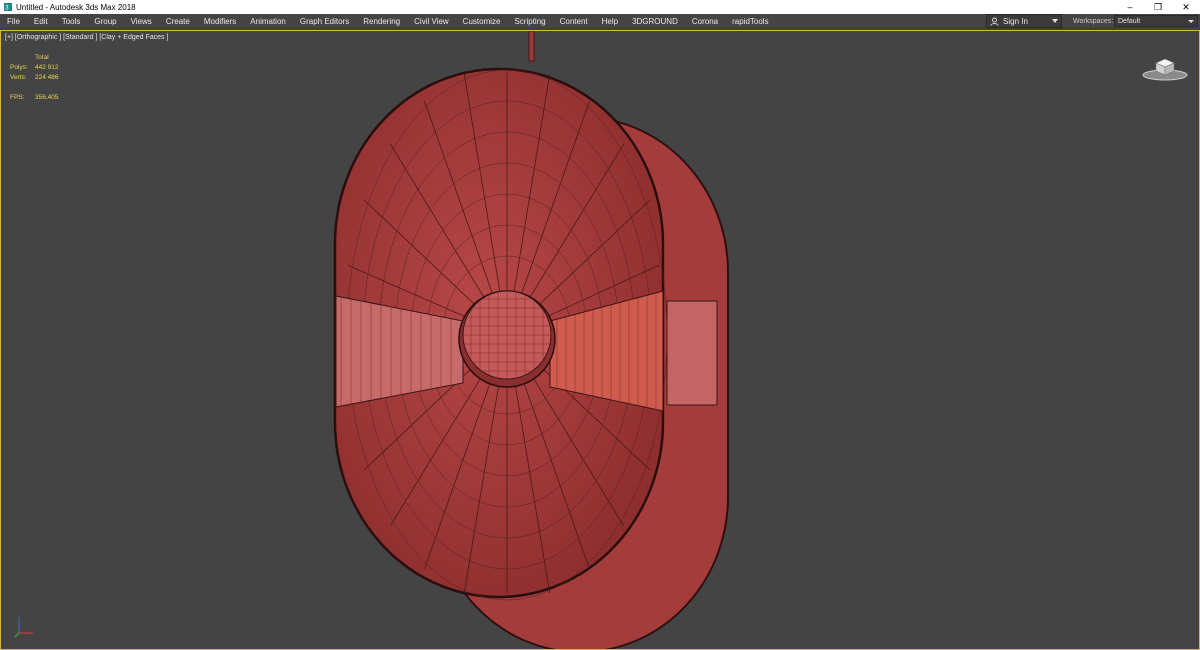 This screenshot has width=1200, height=650. I want to click on menu-views: Views, so click(141, 21).